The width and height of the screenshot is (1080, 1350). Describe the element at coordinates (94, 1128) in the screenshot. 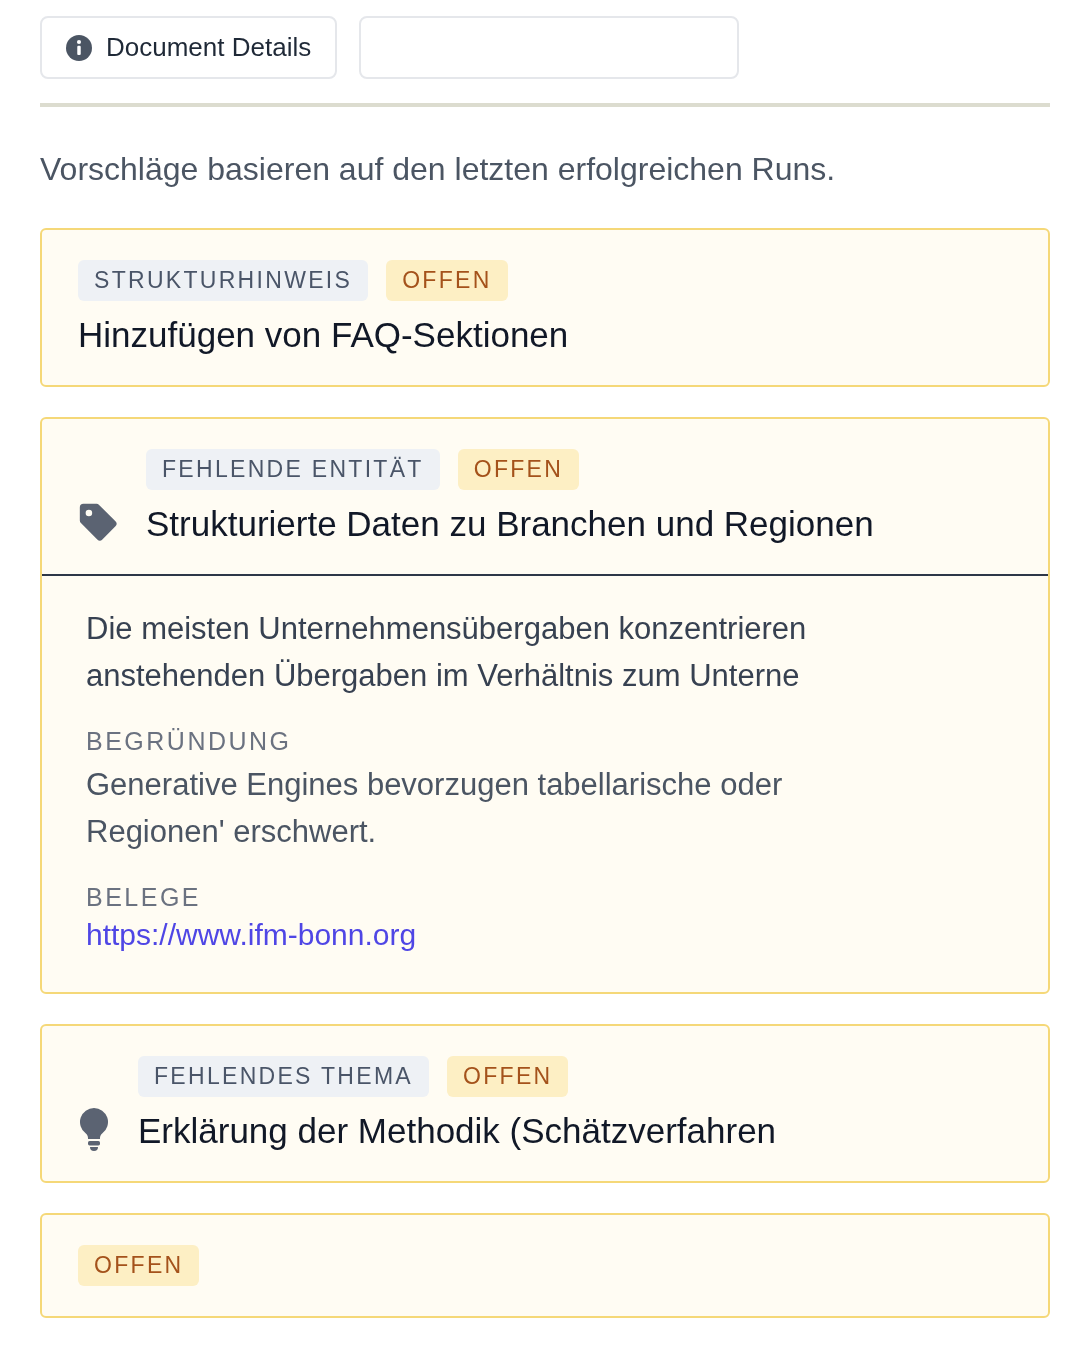

I see `lightbulb-icon` at that location.